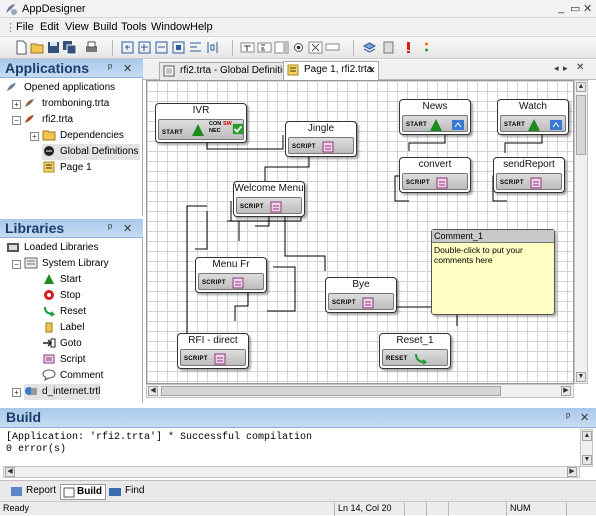 This screenshot has width=596, height=516. Describe the element at coordinates (61, 280) in the screenshot. I see `lib-item-start: Start` at that location.